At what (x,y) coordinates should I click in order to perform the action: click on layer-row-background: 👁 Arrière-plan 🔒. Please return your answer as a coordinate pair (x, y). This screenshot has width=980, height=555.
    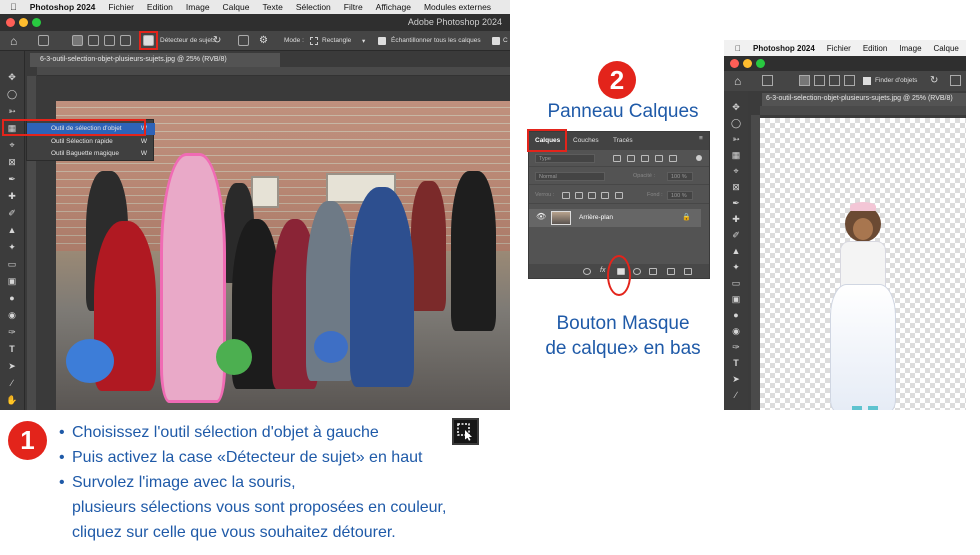
    Looking at the image, I should click on (615, 218).